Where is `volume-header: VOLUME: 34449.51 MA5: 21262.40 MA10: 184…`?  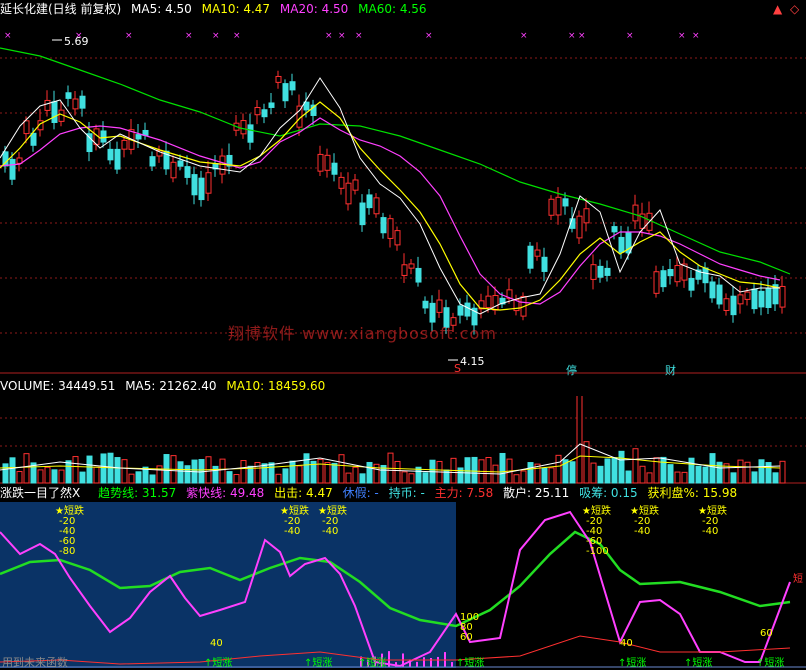 volume-header: VOLUME: 34449.51 MA5: 21262.40 MA10: 184… is located at coordinates (165, 386).